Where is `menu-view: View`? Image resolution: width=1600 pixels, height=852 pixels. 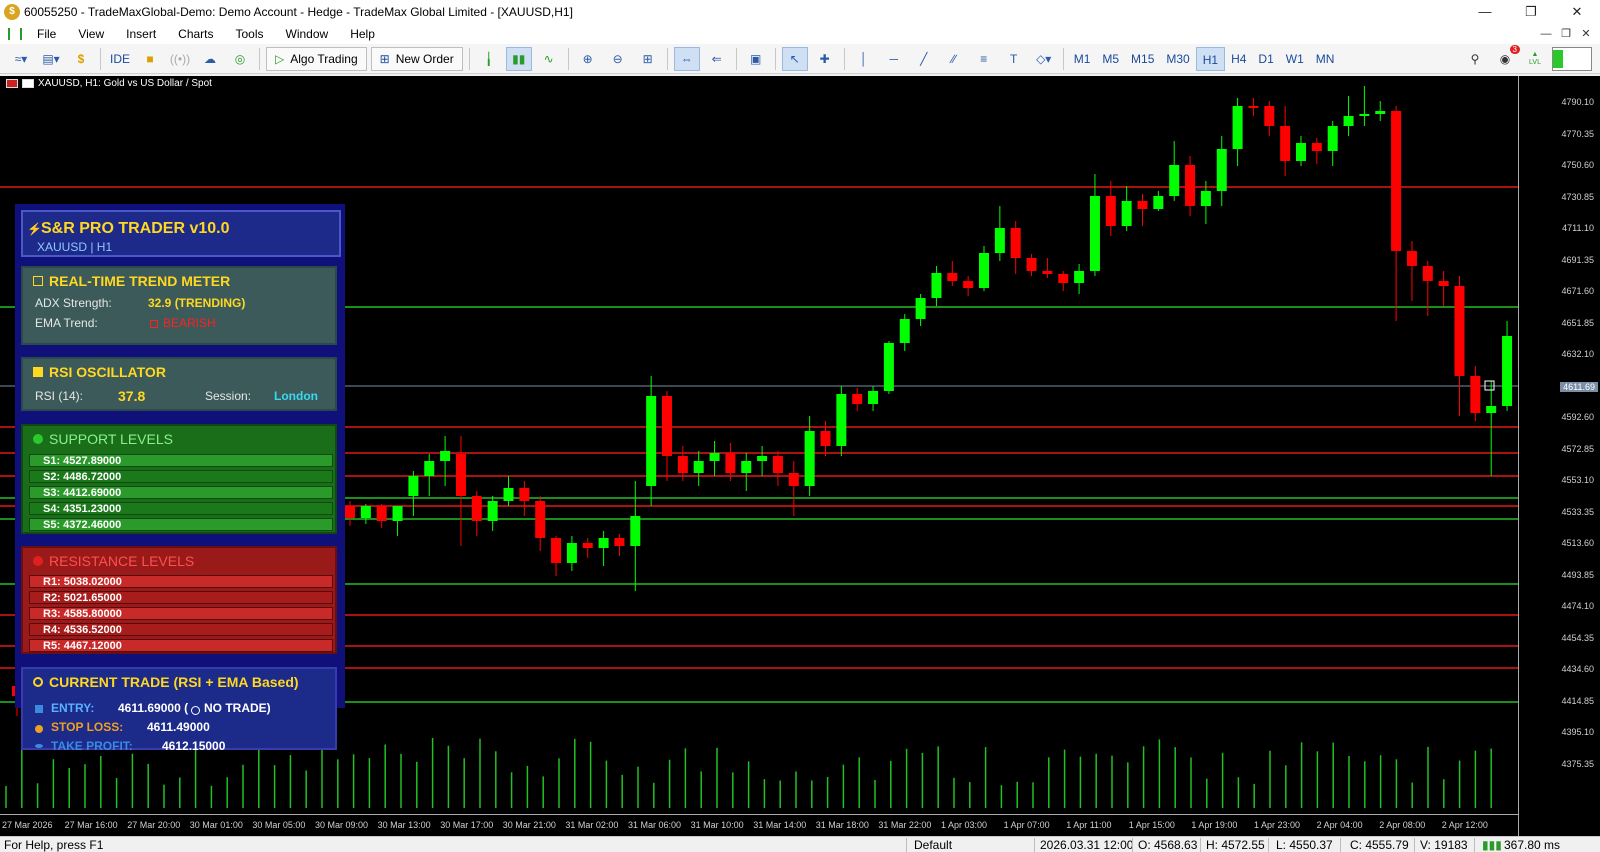 menu-view: View is located at coordinates (91, 34).